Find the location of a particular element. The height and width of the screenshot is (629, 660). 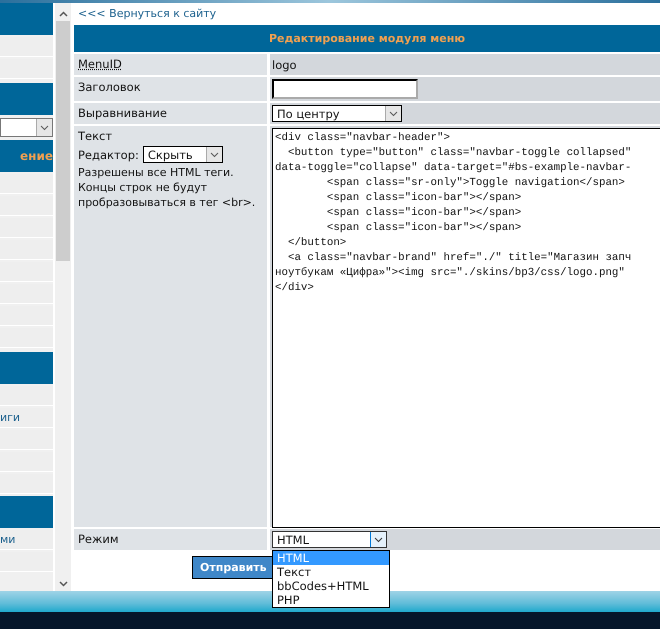

input-field is located at coordinates (345, 89).